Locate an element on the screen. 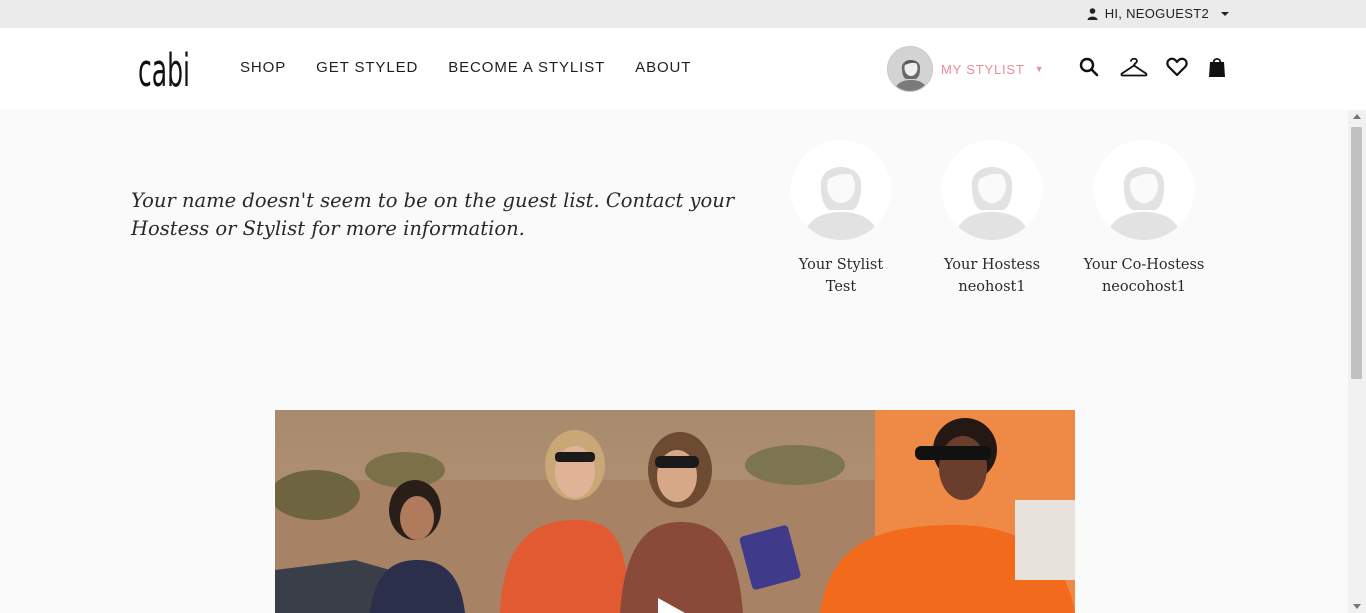 The width and height of the screenshot is (1366, 613). my-stylist-dropdown: MY STYLIST ▼ is located at coordinates (965, 69).